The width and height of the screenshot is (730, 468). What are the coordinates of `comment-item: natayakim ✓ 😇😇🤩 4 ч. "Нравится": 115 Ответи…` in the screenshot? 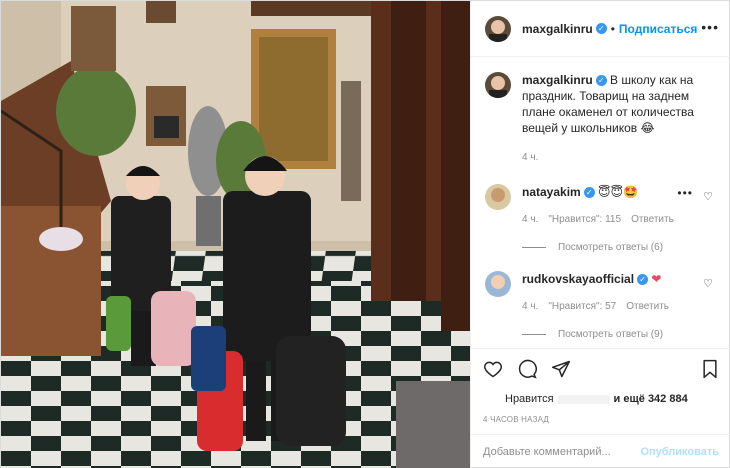 It's located at (601, 206).